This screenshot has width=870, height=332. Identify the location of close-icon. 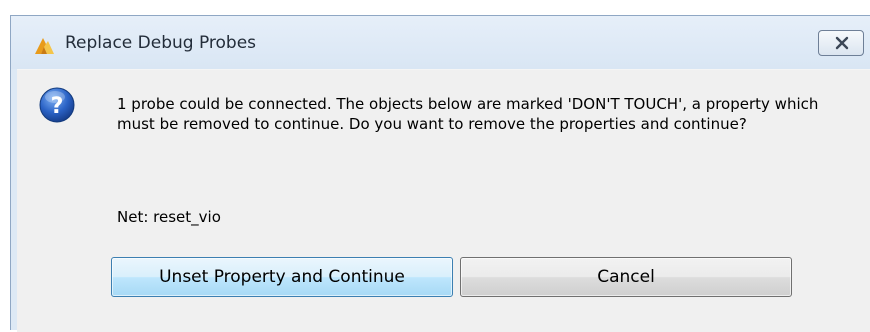
(842, 43).